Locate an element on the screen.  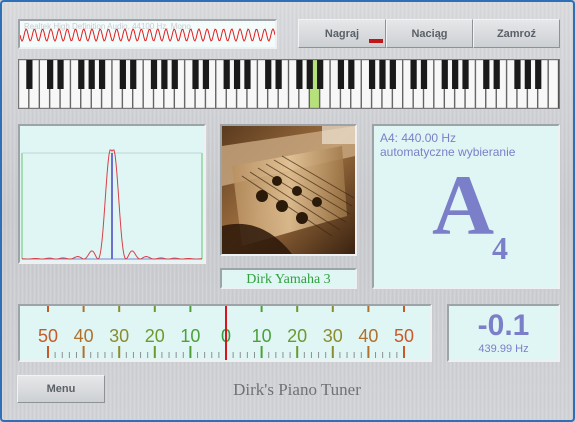
tuning-scale: 504030201001020304050 is located at coordinates (226, 333).